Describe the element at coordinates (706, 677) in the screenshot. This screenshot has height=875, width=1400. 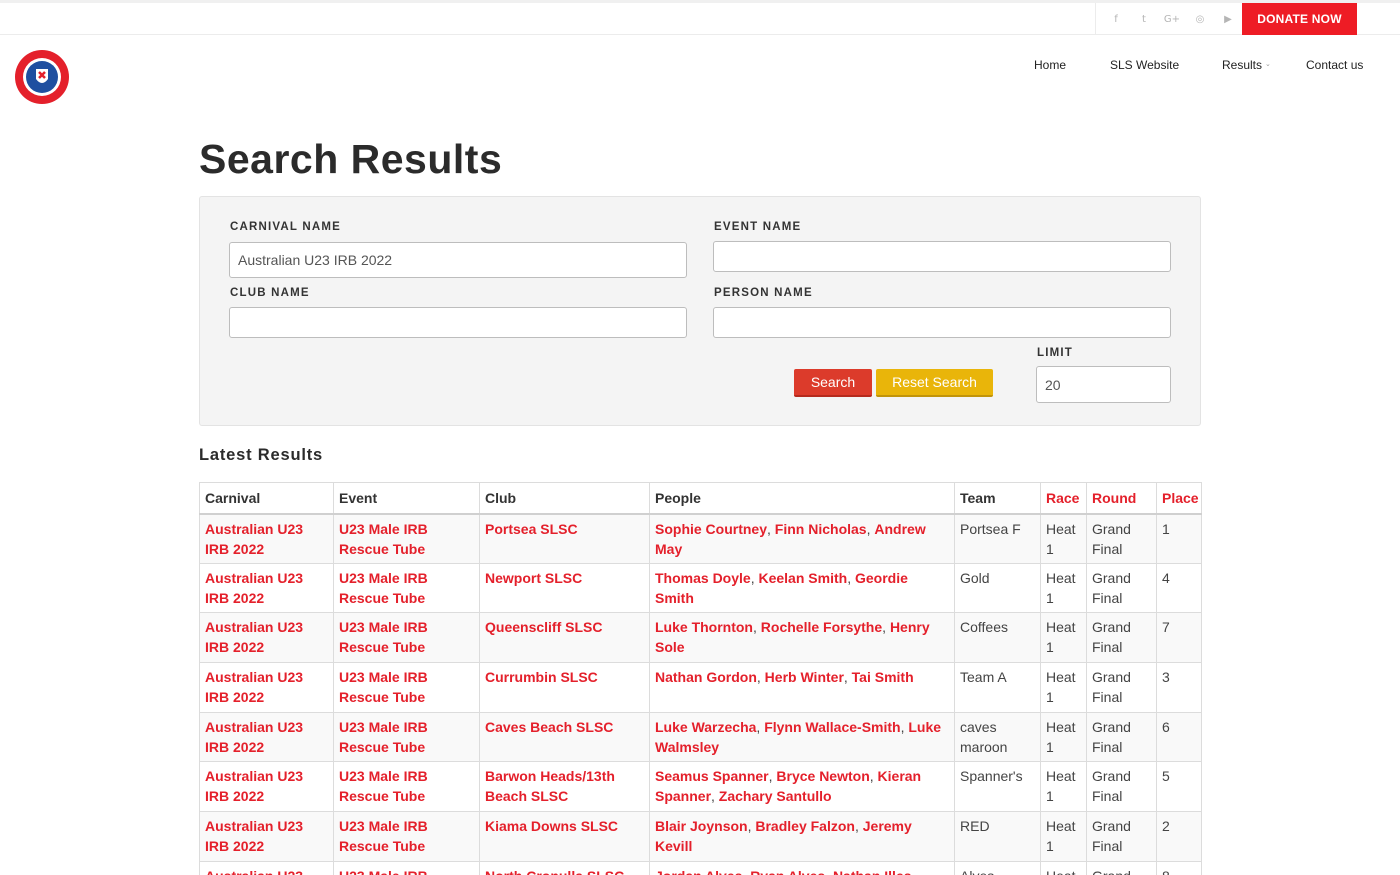
I see `person-link: Nathan Gordon` at that location.